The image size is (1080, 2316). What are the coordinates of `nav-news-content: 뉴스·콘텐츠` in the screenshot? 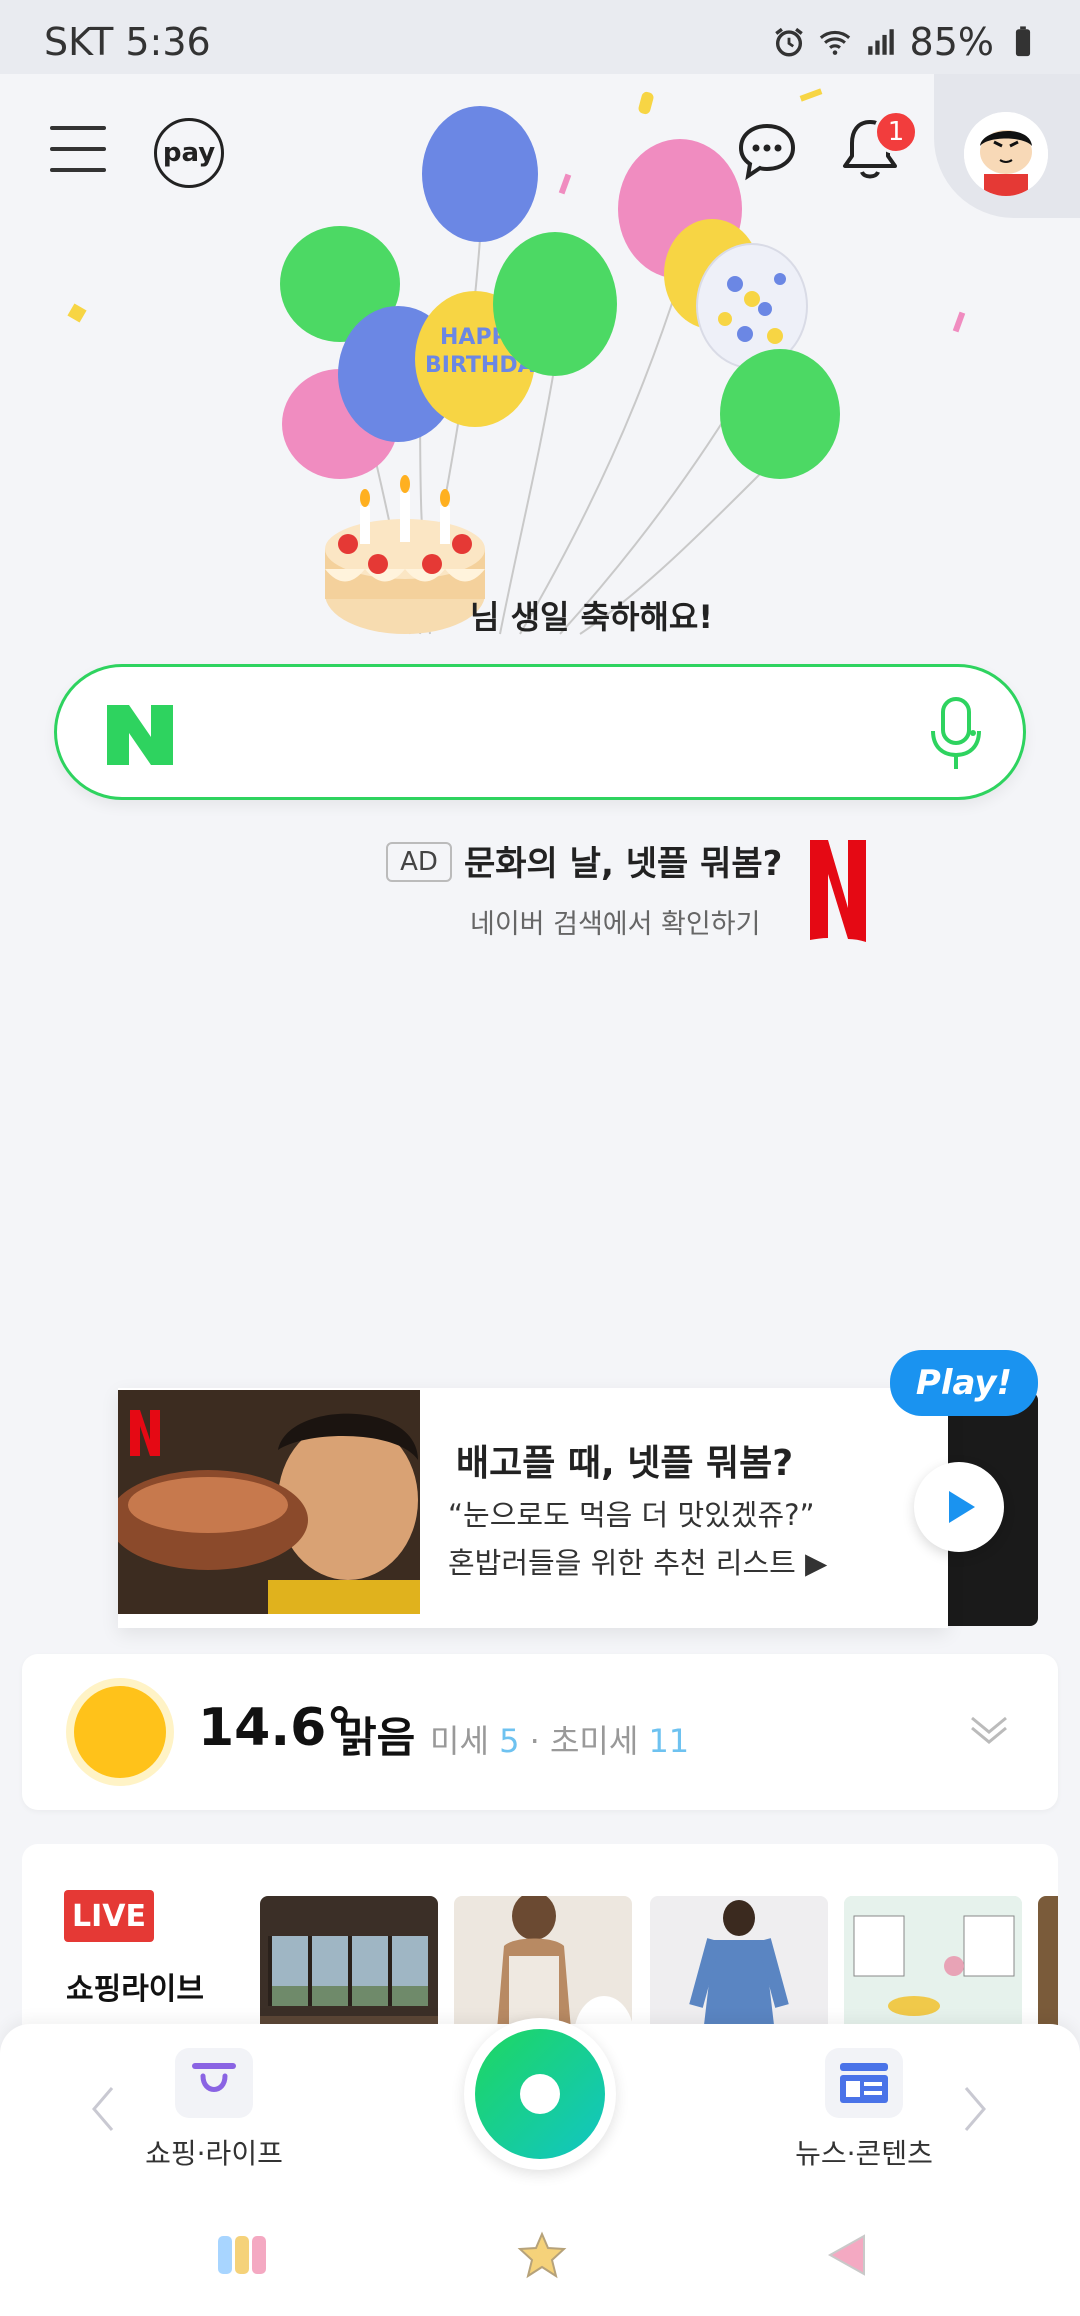 It's located at (864, 2113).